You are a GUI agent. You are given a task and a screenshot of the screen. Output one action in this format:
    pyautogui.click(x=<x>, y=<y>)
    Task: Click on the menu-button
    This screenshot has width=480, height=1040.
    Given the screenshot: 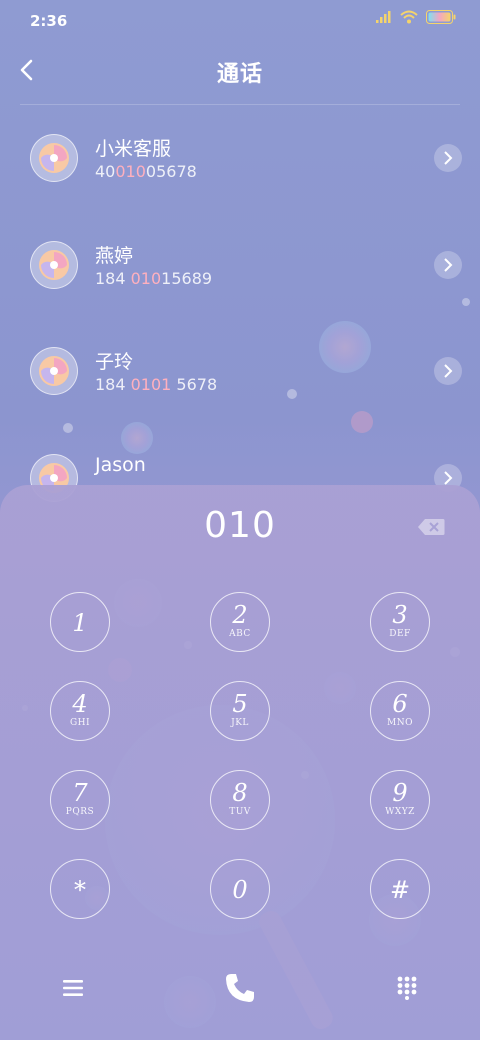 What is the action you would take?
    pyautogui.click(x=73, y=988)
    